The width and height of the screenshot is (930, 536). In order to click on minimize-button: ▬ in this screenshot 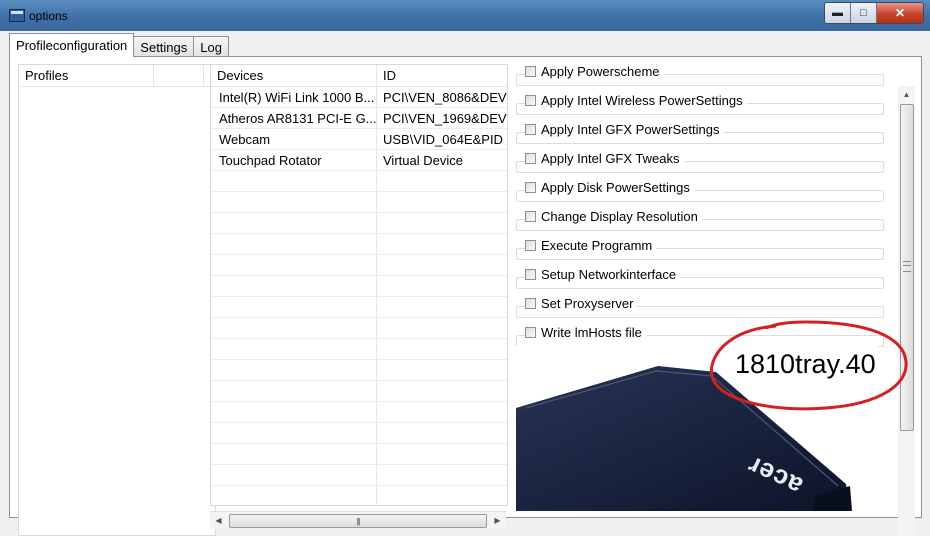, I will do `click(838, 13)`.